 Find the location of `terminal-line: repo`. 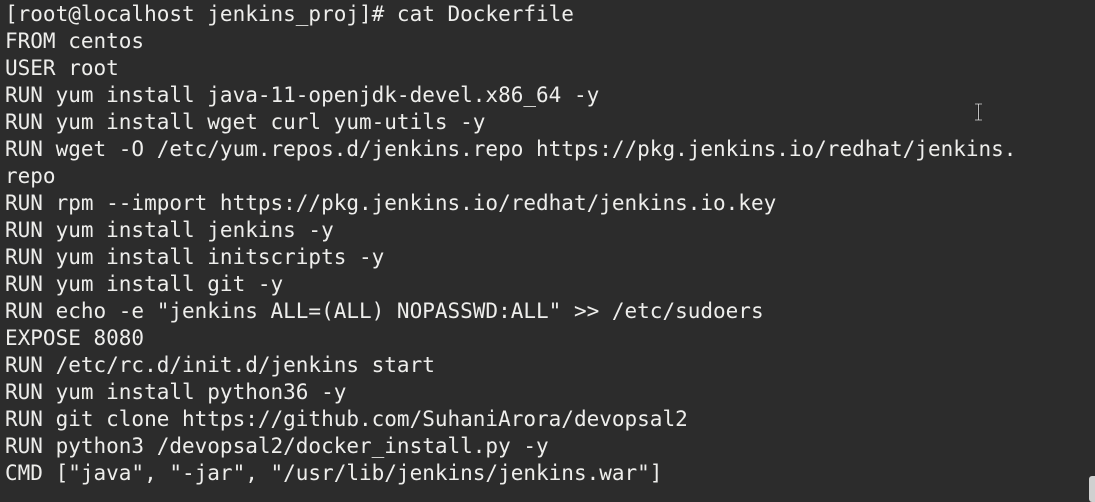

terminal-line: repo is located at coordinates (30, 176).